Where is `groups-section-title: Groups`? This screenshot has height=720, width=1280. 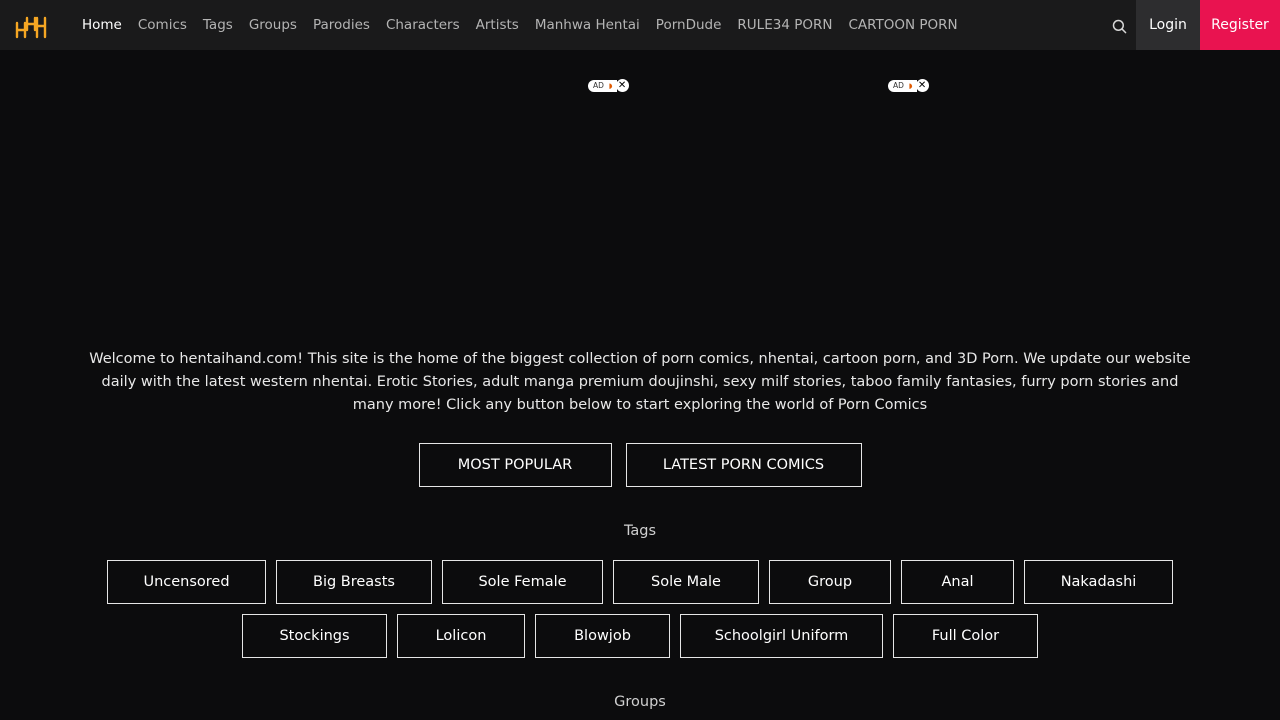
groups-section-title: Groups is located at coordinates (640, 702).